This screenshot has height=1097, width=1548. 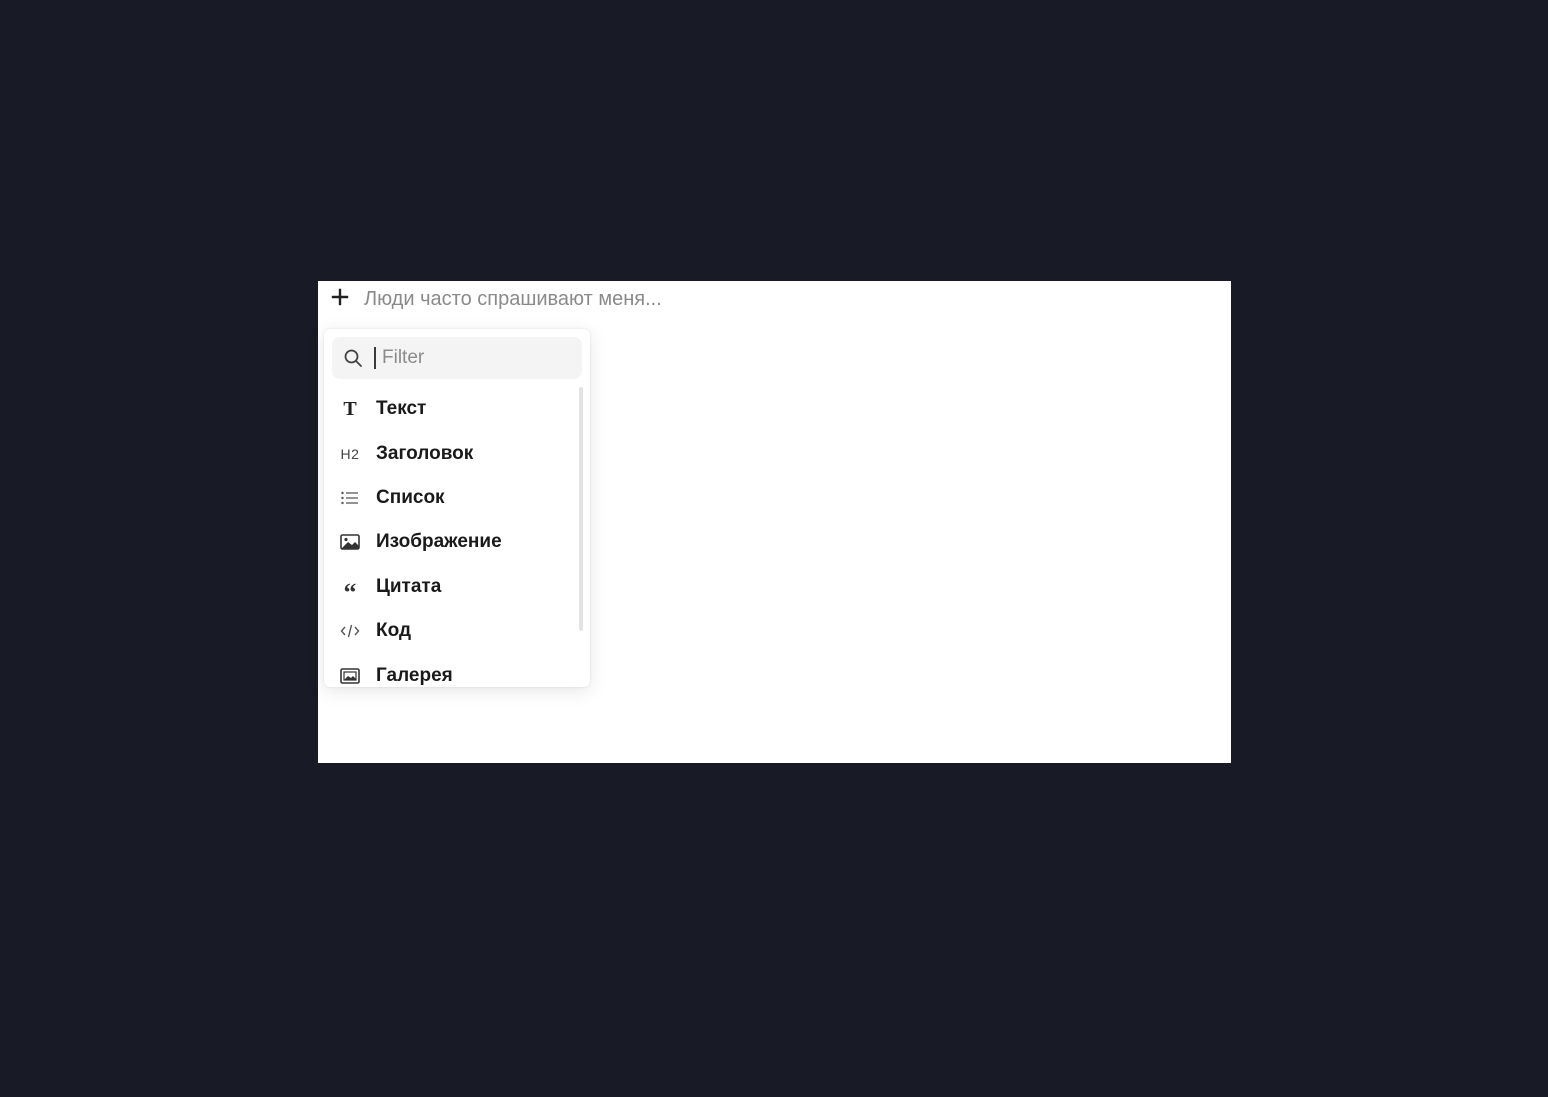 What do you see at coordinates (350, 592) in the screenshot?
I see `quote-icon: “` at bounding box center [350, 592].